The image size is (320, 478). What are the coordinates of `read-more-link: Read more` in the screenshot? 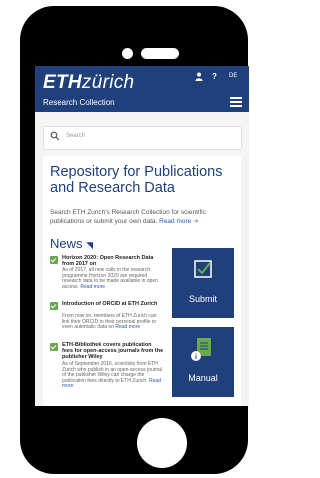 It's located at (175, 221).